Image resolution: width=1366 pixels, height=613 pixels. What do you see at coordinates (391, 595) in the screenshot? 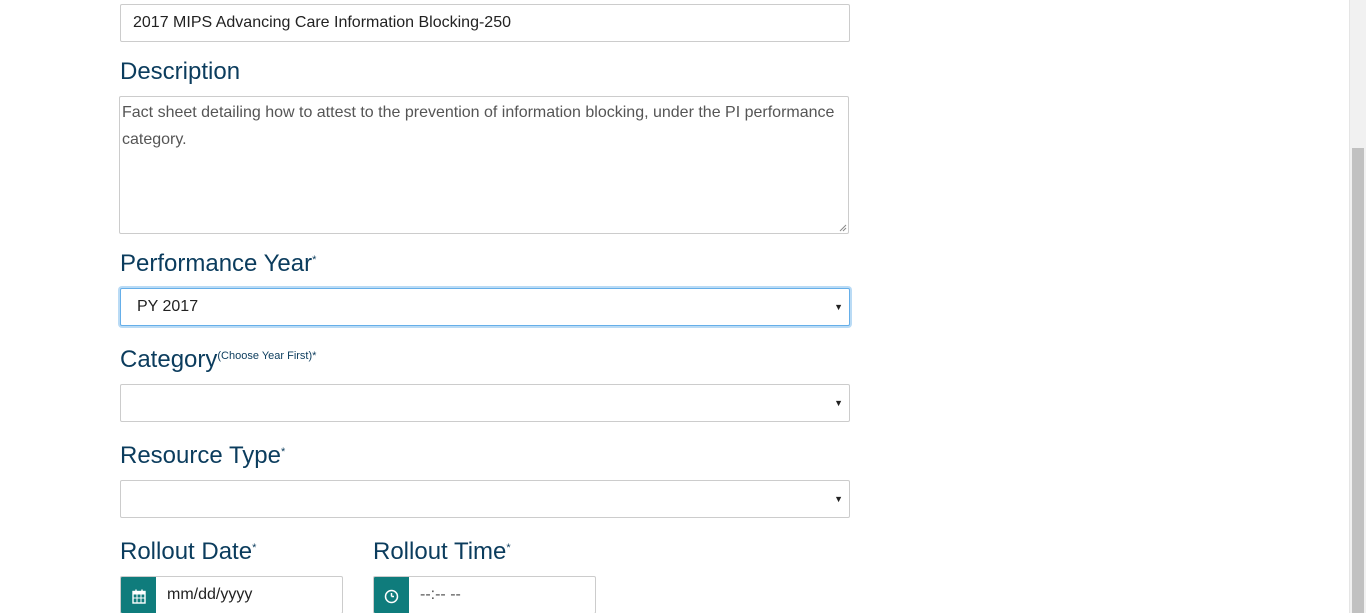
I see `clock-icon` at bounding box center [391, 595].